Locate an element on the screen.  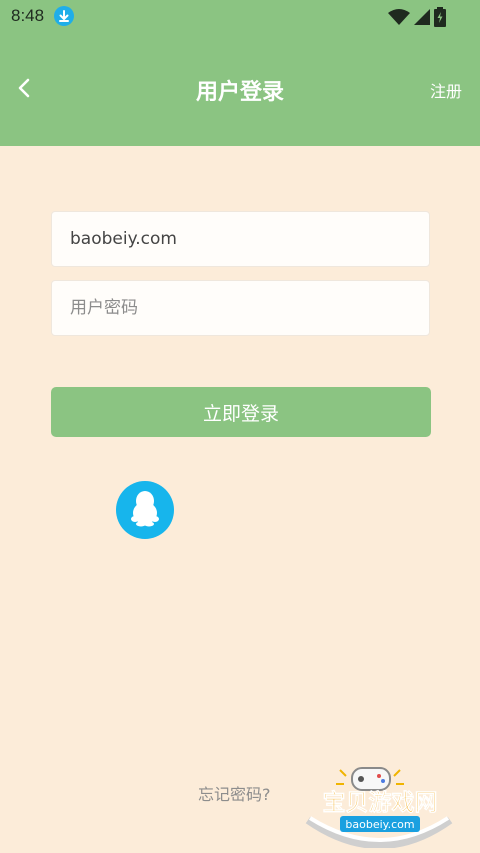
wifi-icon is located at coordinates (399, 19).